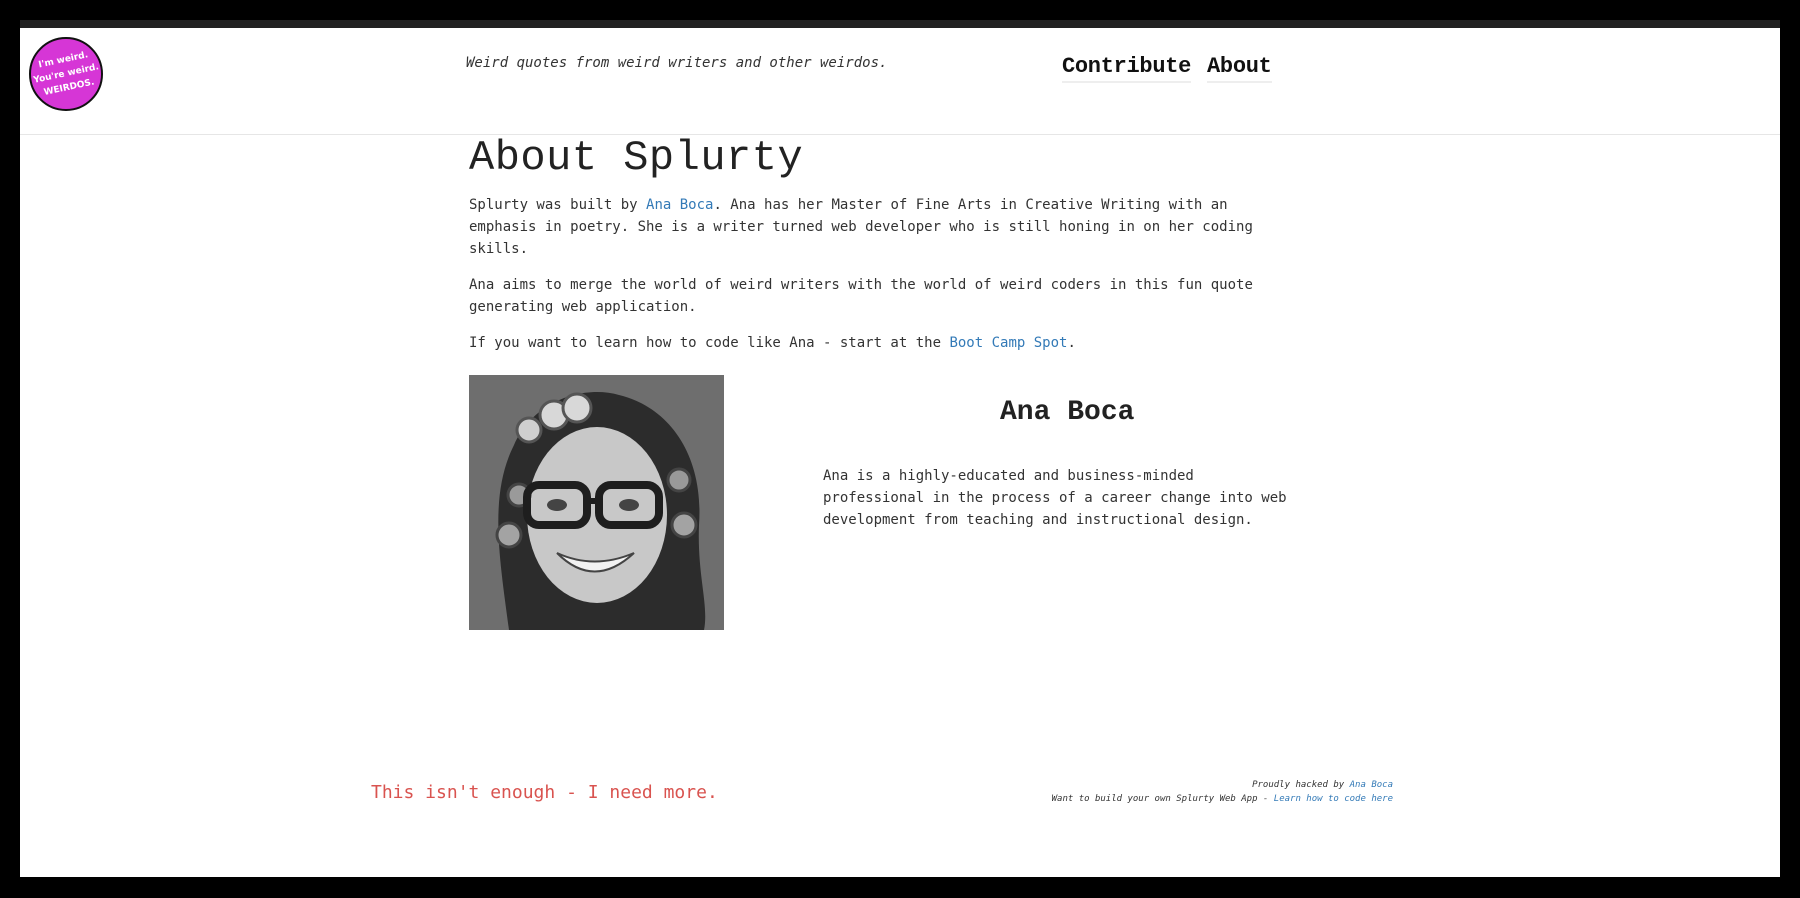 This screenshot has width=1800, height=898. I want to click on main-nav: Contribute About, so click(1167, 68).